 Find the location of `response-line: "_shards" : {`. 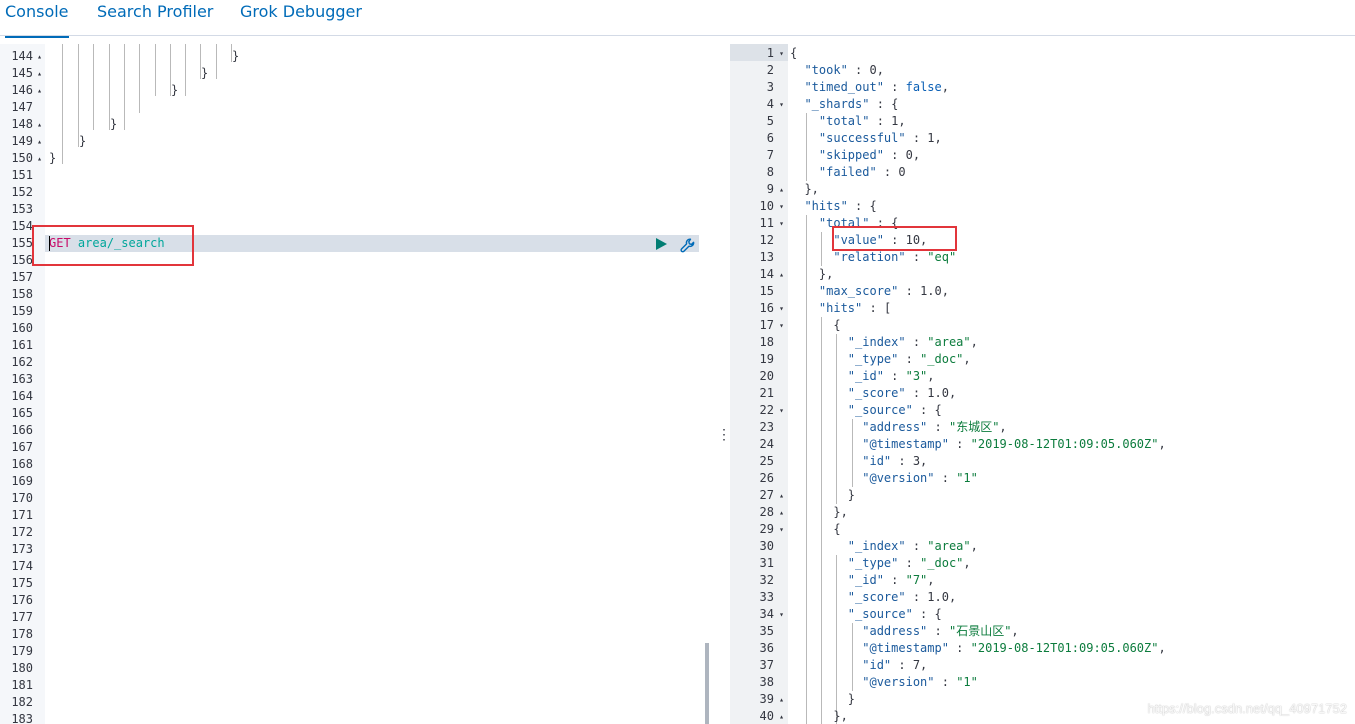

response-line: "_shards" : { is located at coordinates (844, 104).